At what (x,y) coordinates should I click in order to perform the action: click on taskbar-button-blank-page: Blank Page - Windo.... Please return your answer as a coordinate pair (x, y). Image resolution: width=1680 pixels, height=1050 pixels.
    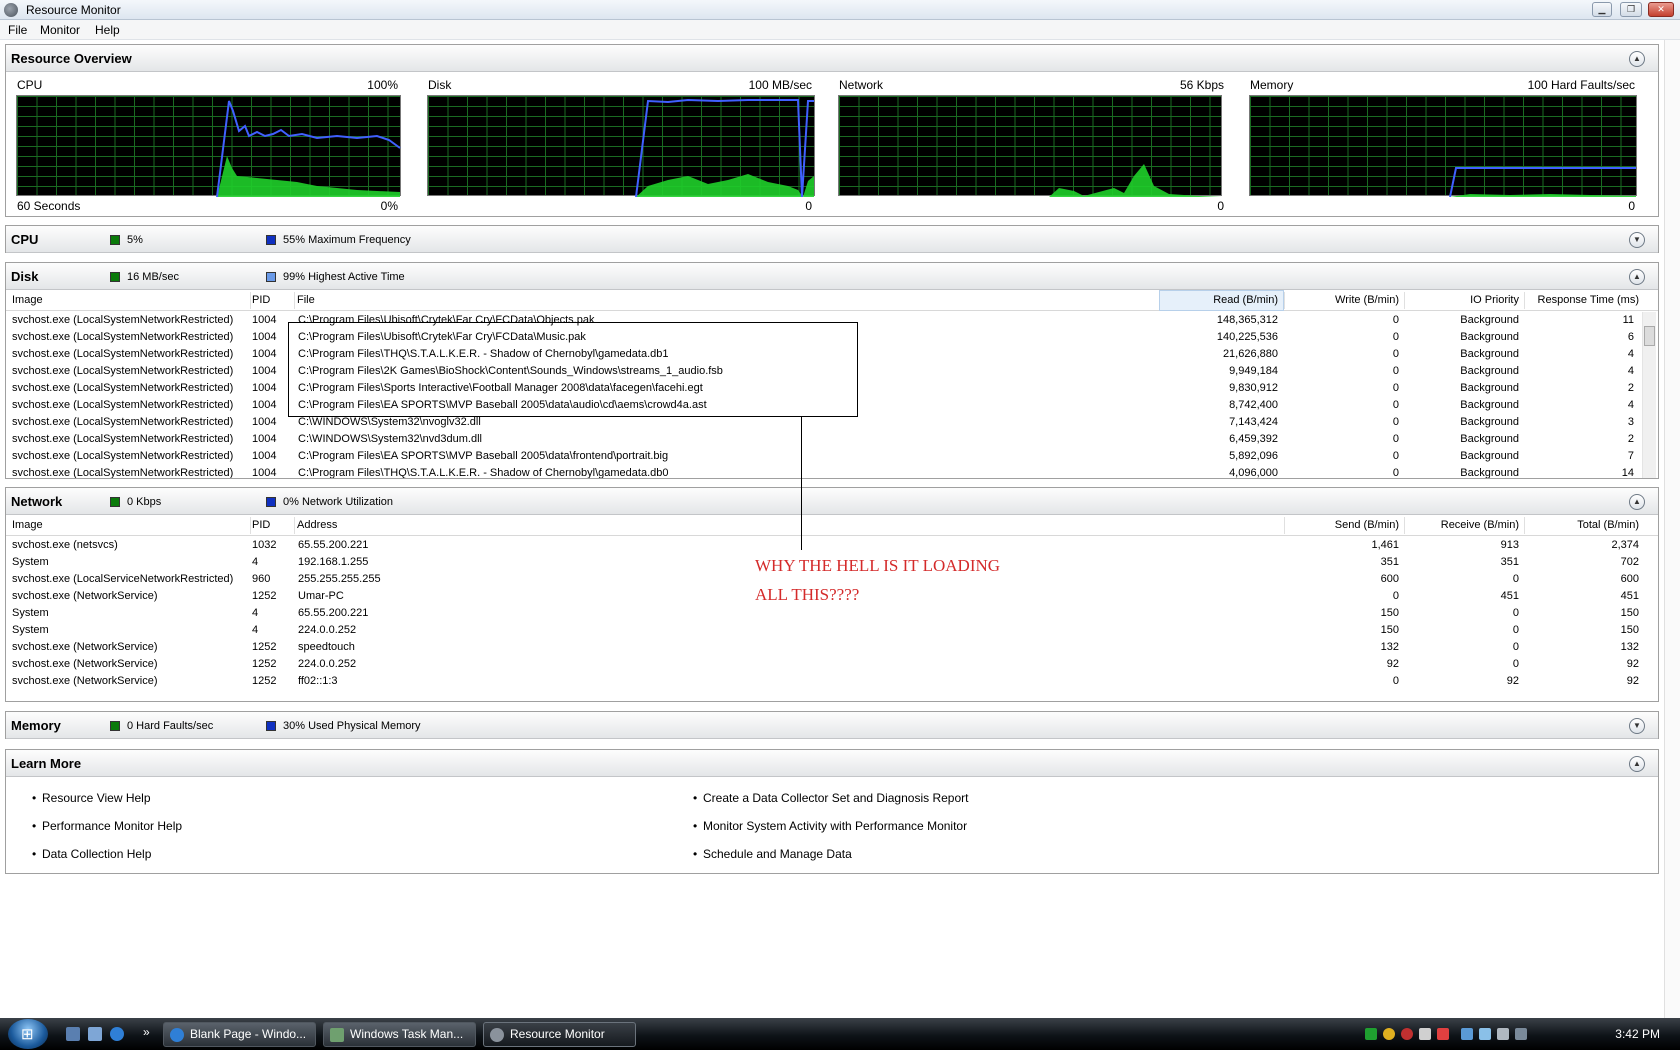
    Looking at the image, I should click on (239, 1034).